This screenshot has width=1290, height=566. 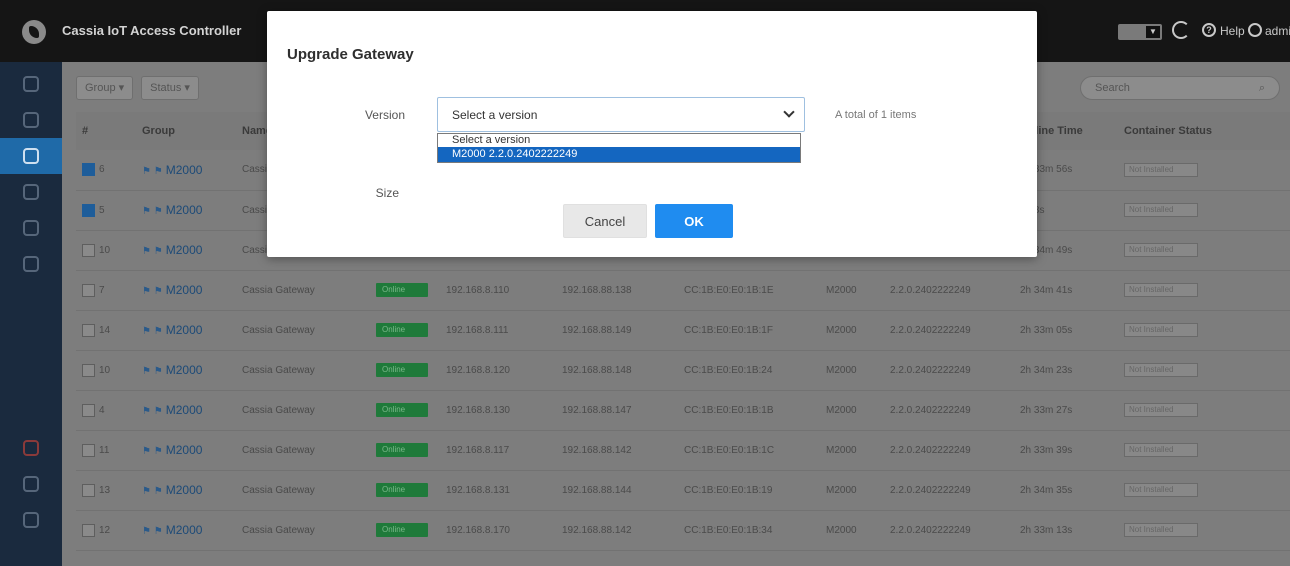 I want to click on sidebar-item-settings, so click(x=31, y=192).